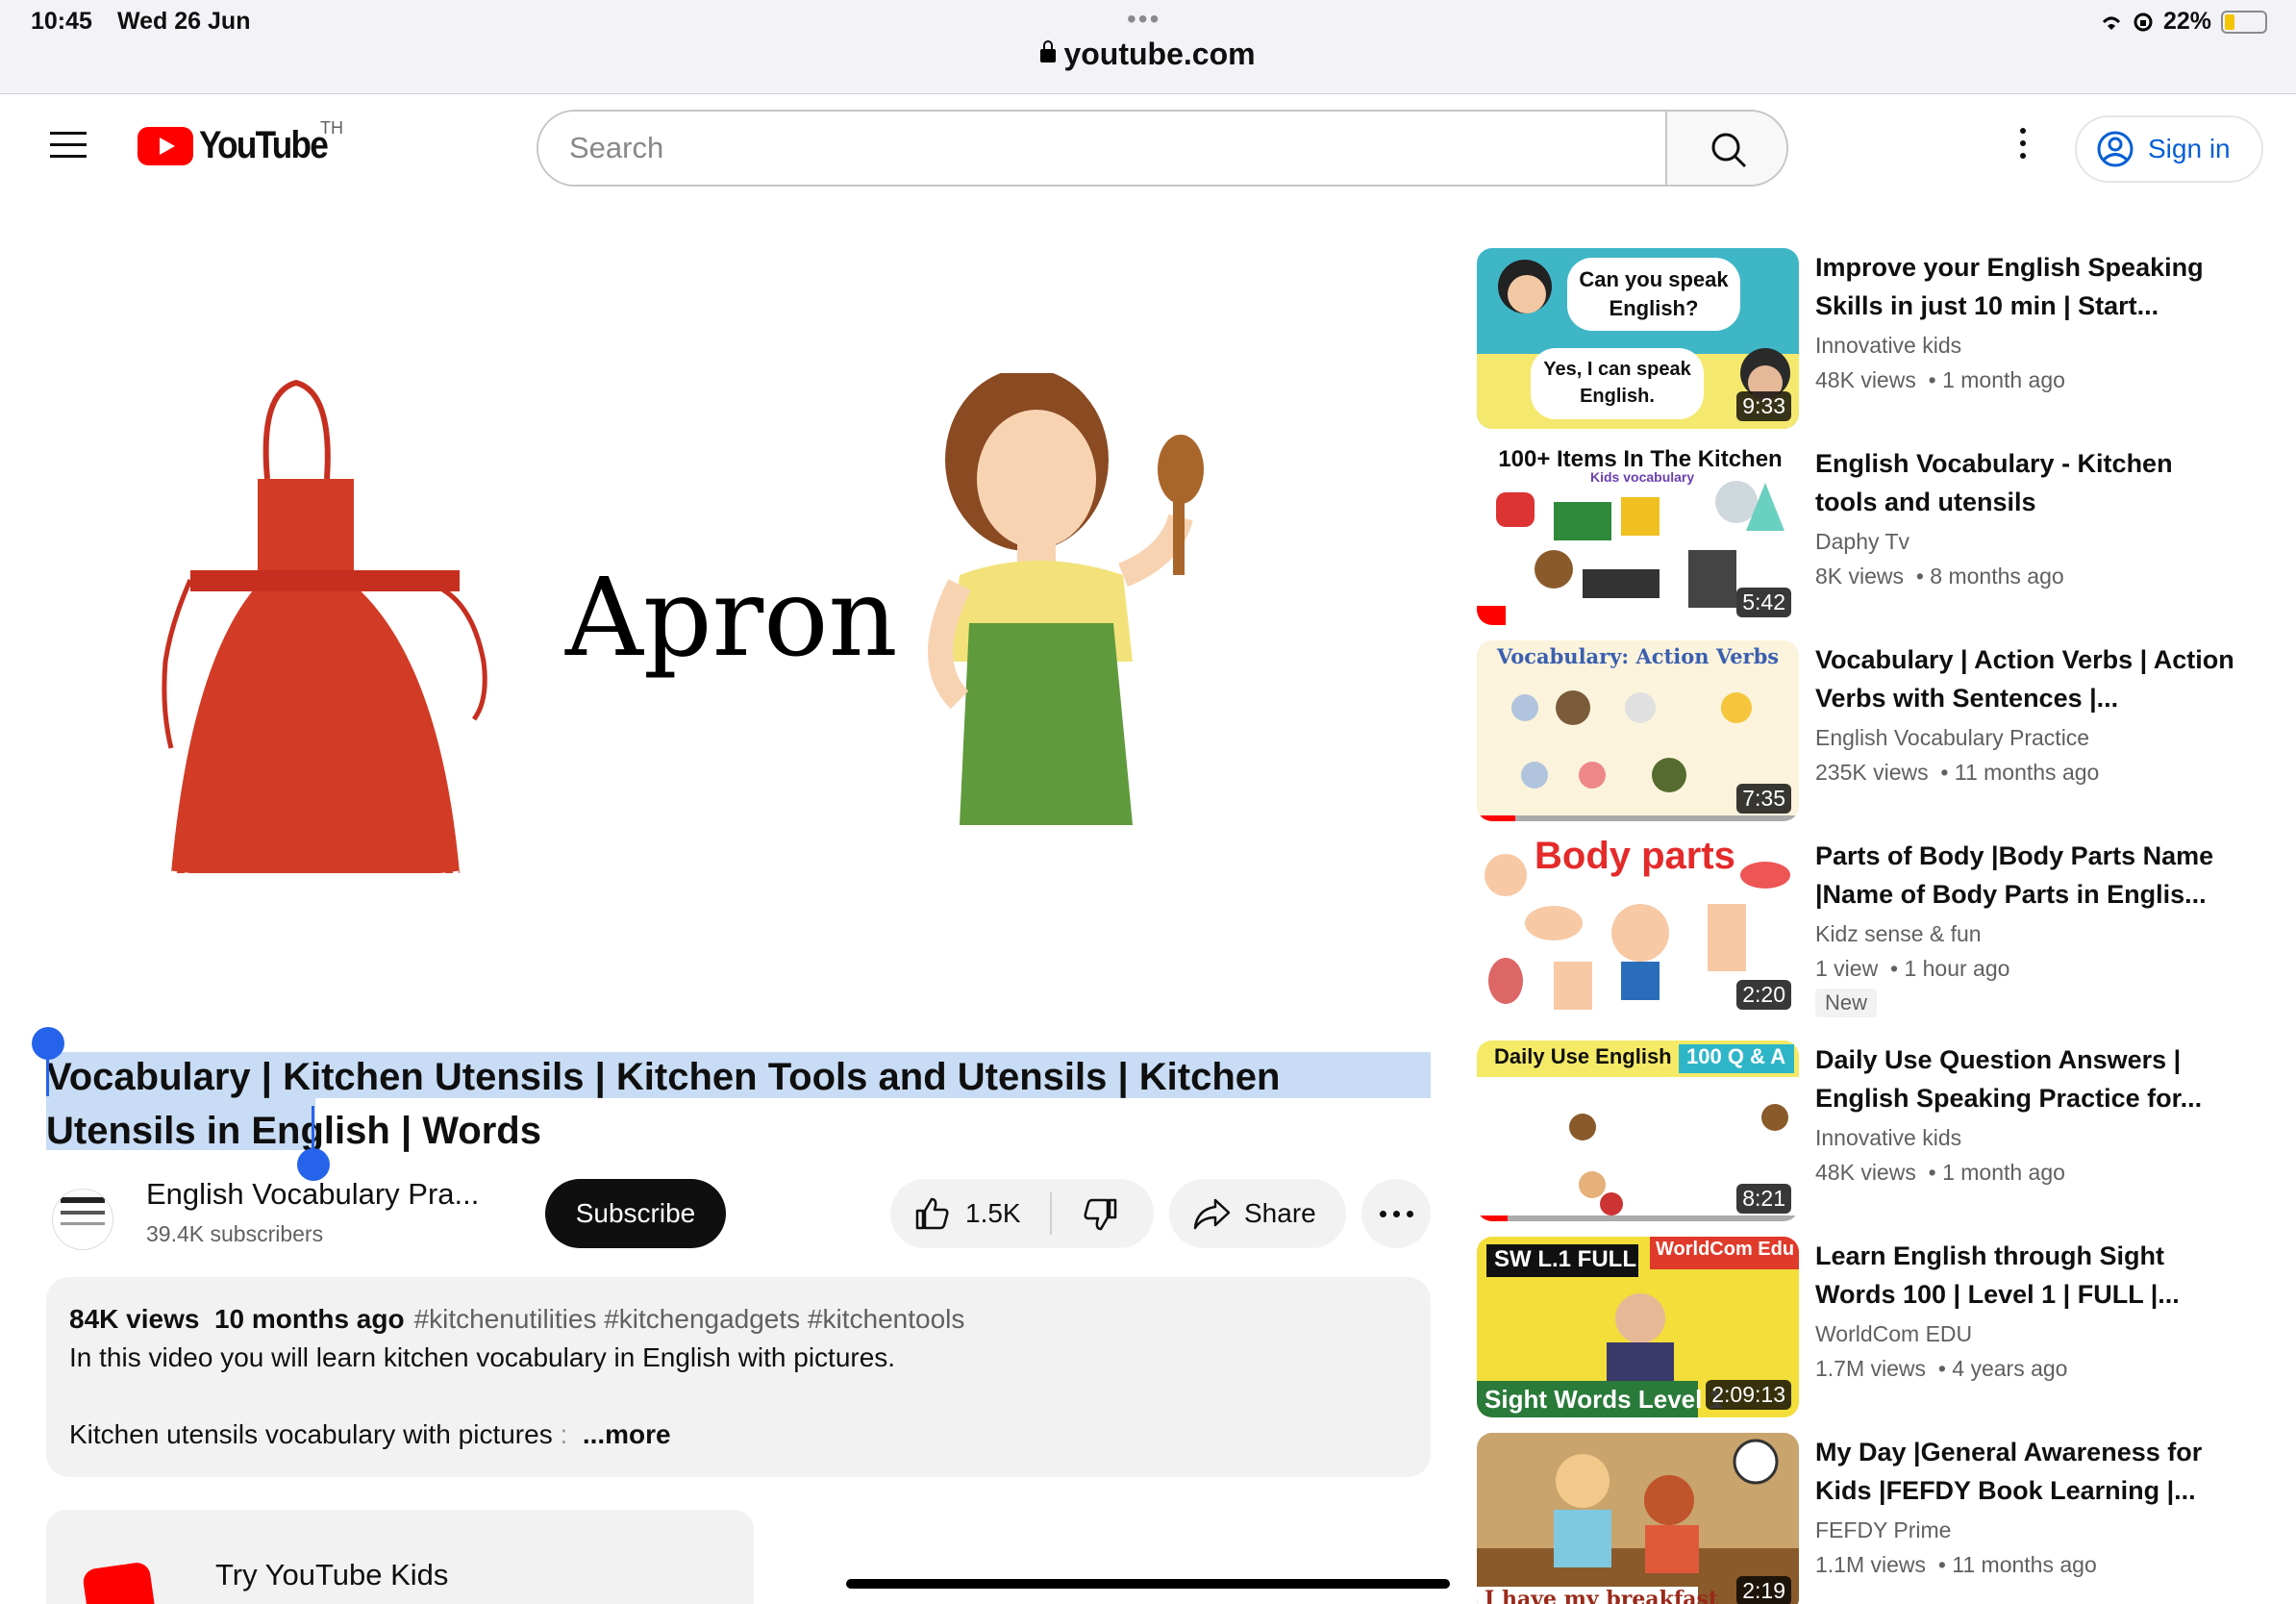 The width and height of the screenshot is (2296, 1604). I want to click on address-bar: youtube.com, so click(1148, 54).